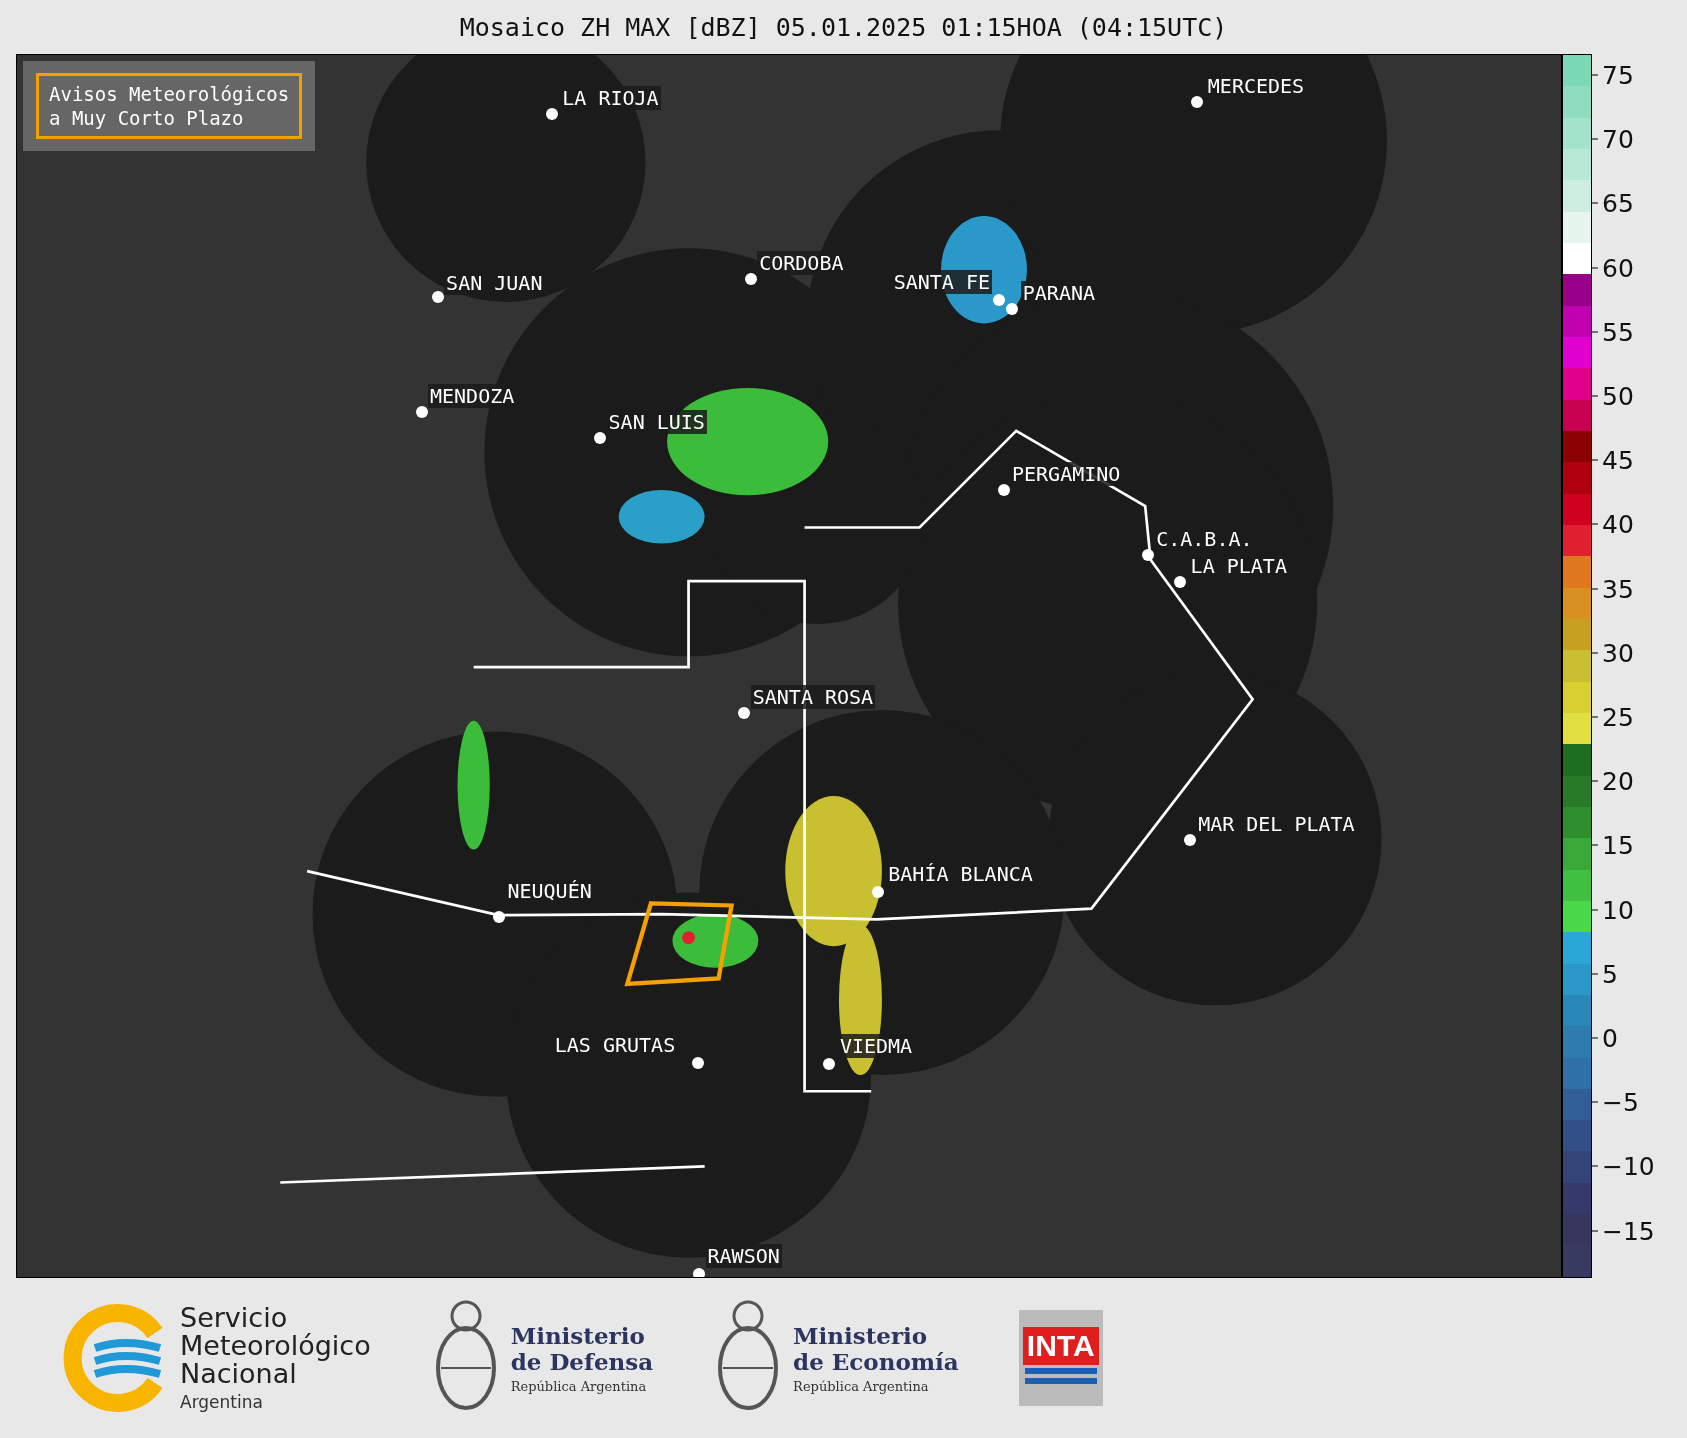 This screenshot has width=1687, height=1438. What do you see at coordinates (1060, 1345) in the screenshot?
I see `logo-text: INTA` at bounding box center [1060, 1345].